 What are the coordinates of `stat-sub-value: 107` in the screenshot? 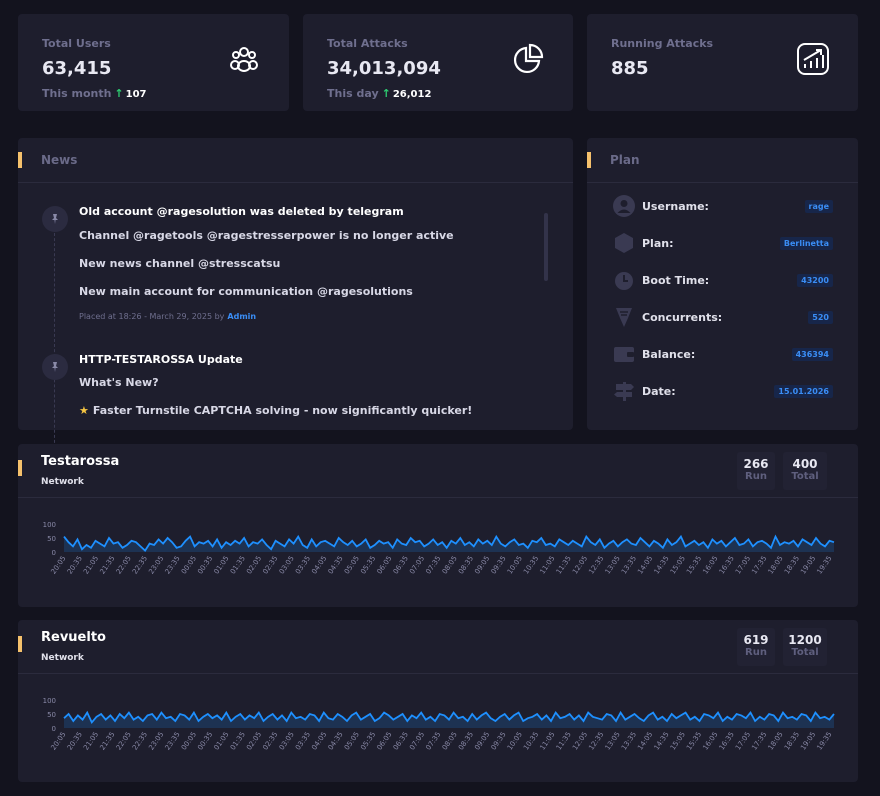 It's located at (136, 94).